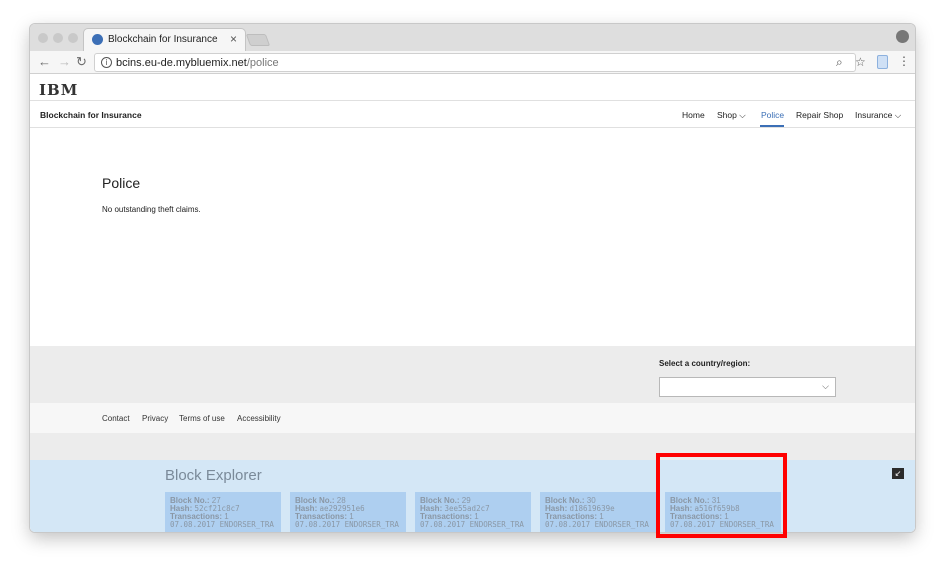 The width and height of the screenshot is (944, 566). What do you see at coordinates (121, 183) in the screenshot?
I see `page-title: Police` at bounding box center [121, 183].